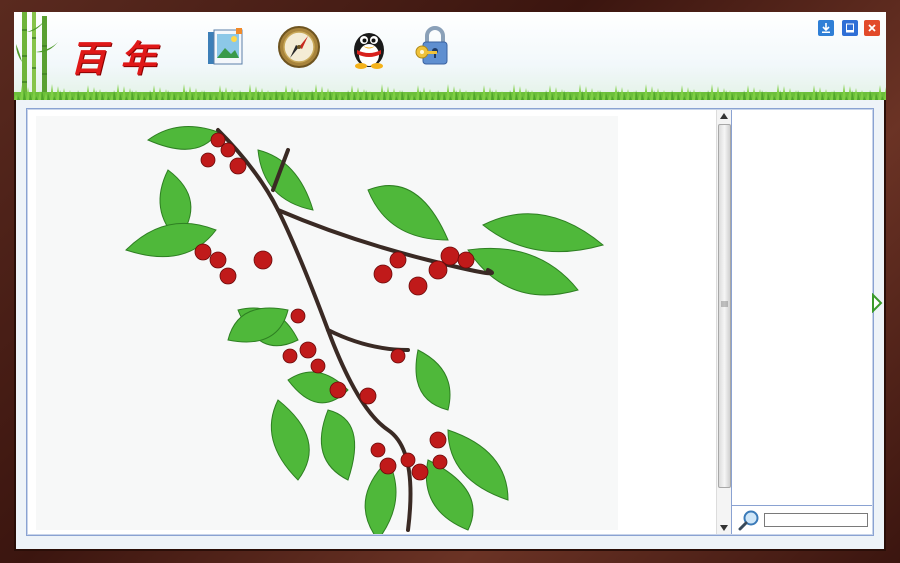 The image size is (900, 563). I want to click on gallery-book-button, so click(225, 47).